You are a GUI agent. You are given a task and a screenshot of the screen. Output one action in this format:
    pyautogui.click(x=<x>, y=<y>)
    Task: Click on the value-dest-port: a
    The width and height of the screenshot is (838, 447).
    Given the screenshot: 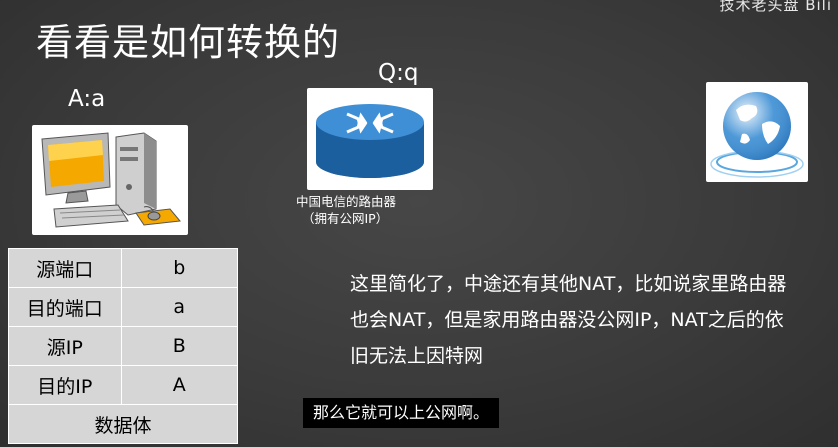 What is the action you would take?
    pyautogui.click(x=179, y=307)
    